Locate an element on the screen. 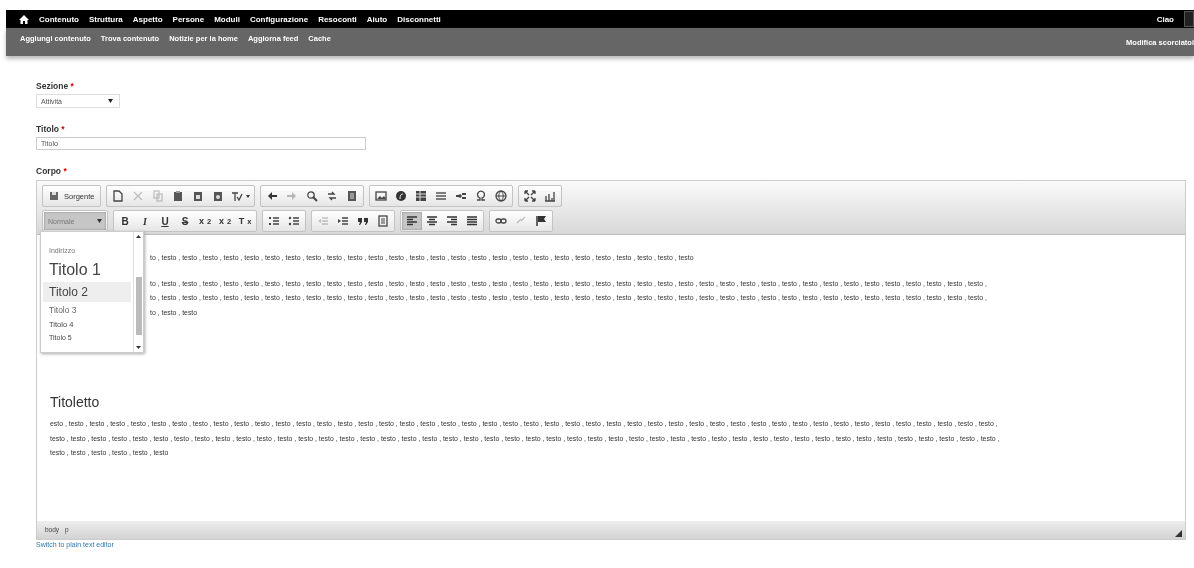  menu-link: Disconnetti is located at coordinates (419, 19).